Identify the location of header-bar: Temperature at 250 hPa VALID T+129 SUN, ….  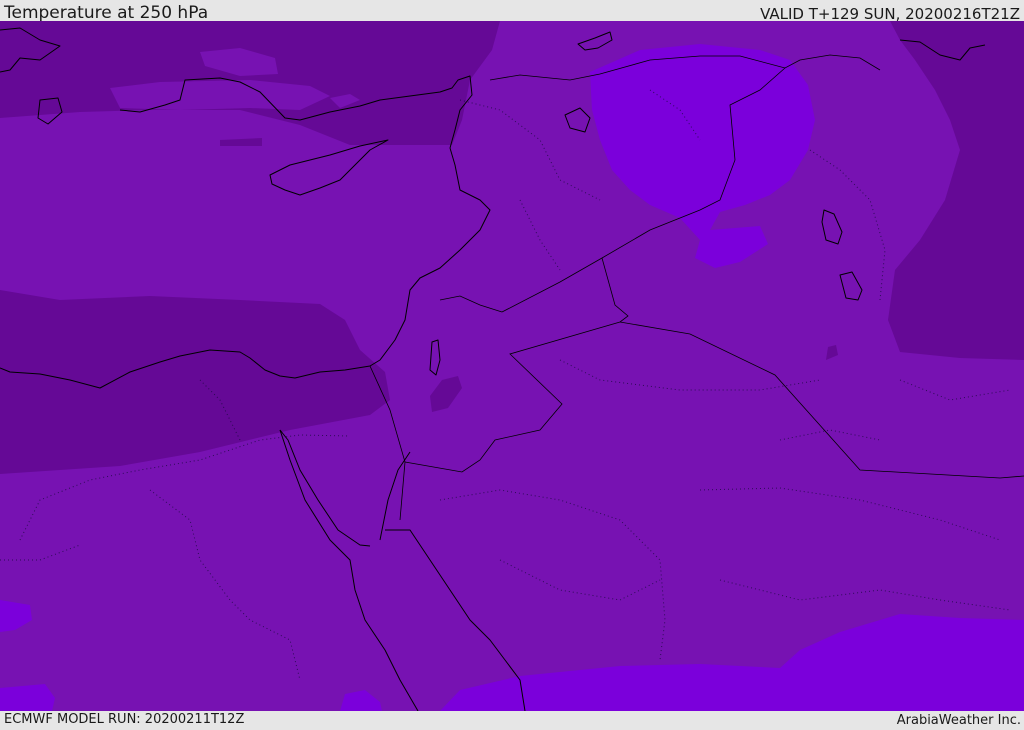
(512, 11).